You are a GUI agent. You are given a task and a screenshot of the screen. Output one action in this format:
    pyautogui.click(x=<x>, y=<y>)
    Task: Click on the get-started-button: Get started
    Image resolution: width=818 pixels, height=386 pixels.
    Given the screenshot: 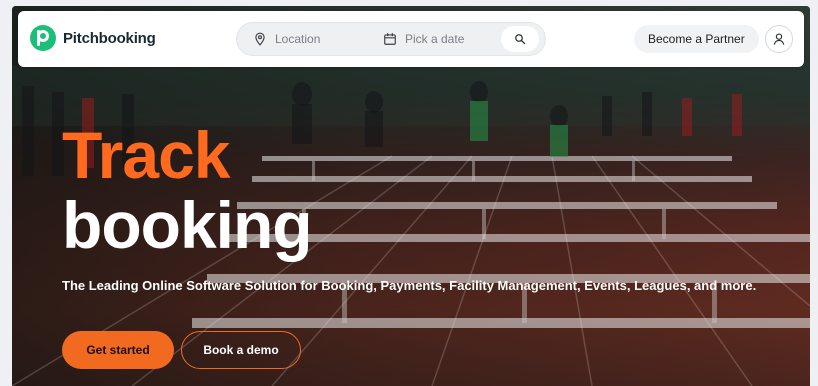 What is the action you would take?
    pyautogui.click(x=118, y=350)
    